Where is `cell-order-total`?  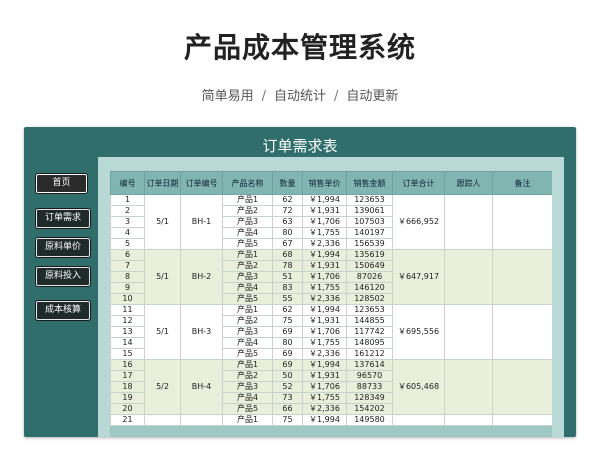 cell-order-total is located at coordinates (418, 420).